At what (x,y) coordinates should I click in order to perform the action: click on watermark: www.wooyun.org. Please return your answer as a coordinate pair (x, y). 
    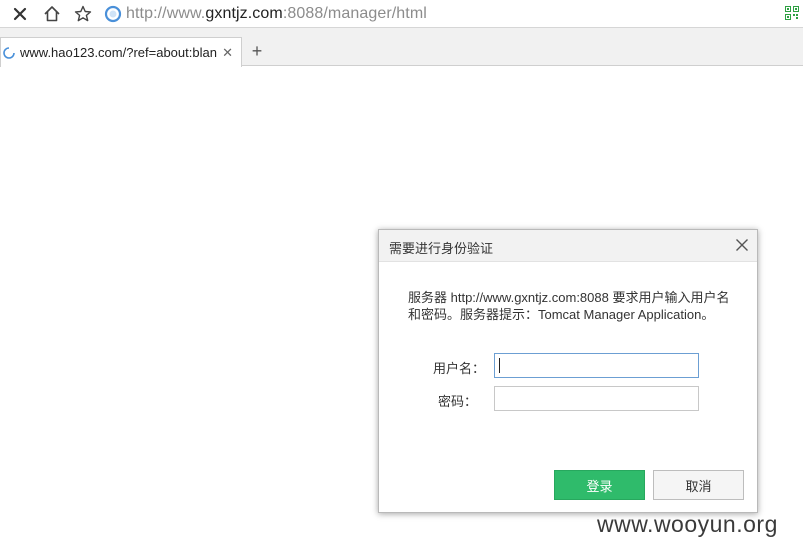
    Looking at the image, I should click on (687, 524).